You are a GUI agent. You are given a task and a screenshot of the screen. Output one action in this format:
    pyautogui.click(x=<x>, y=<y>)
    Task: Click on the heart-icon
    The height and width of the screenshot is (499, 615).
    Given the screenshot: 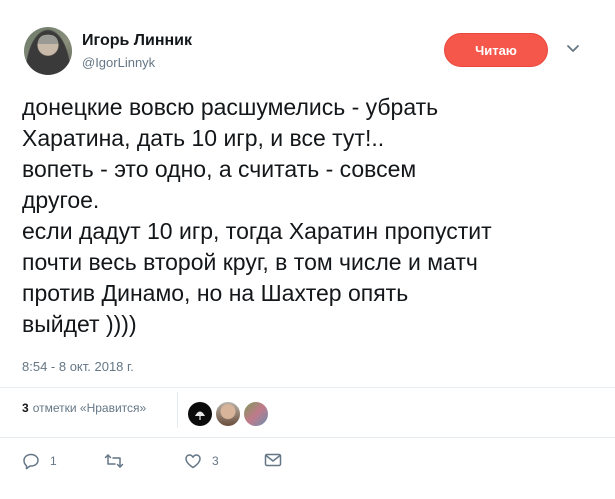 What is the action you would take?
    pyautogui.click(x=193, y=461)
    